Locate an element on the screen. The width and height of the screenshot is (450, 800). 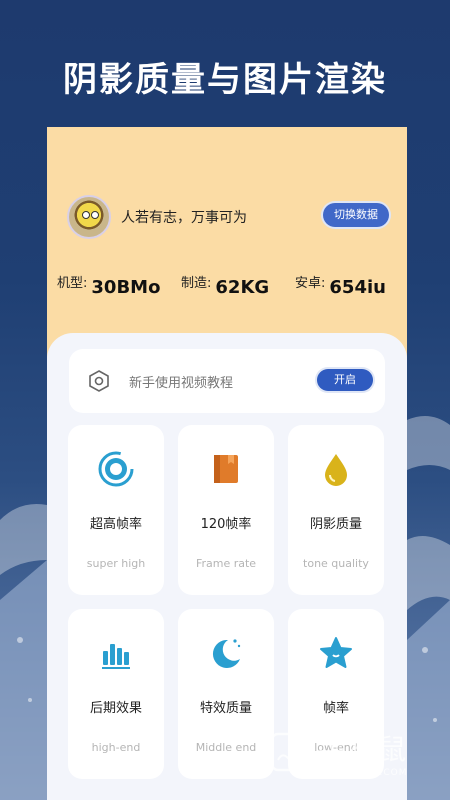
switch-data-button: 切换数据 is located at coordinates (356, 215).